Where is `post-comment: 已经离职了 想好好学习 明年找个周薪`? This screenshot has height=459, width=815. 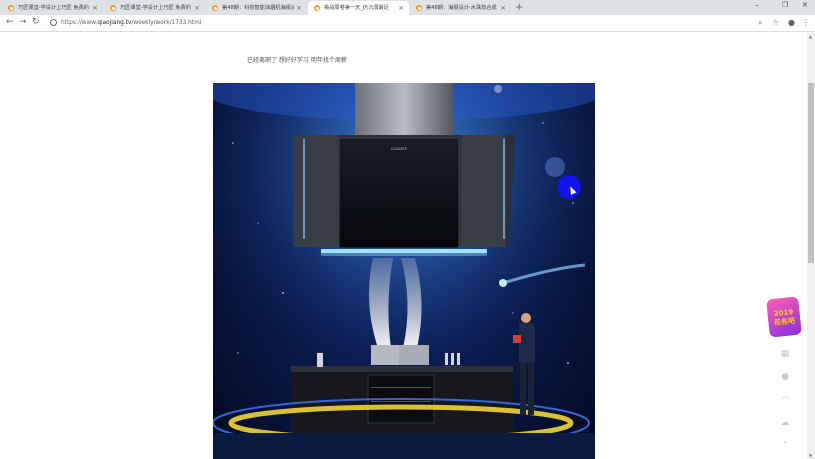 post-comment: 已经离职了 想好好学习 明年找个周薪 is located at coordinates (297, 60).